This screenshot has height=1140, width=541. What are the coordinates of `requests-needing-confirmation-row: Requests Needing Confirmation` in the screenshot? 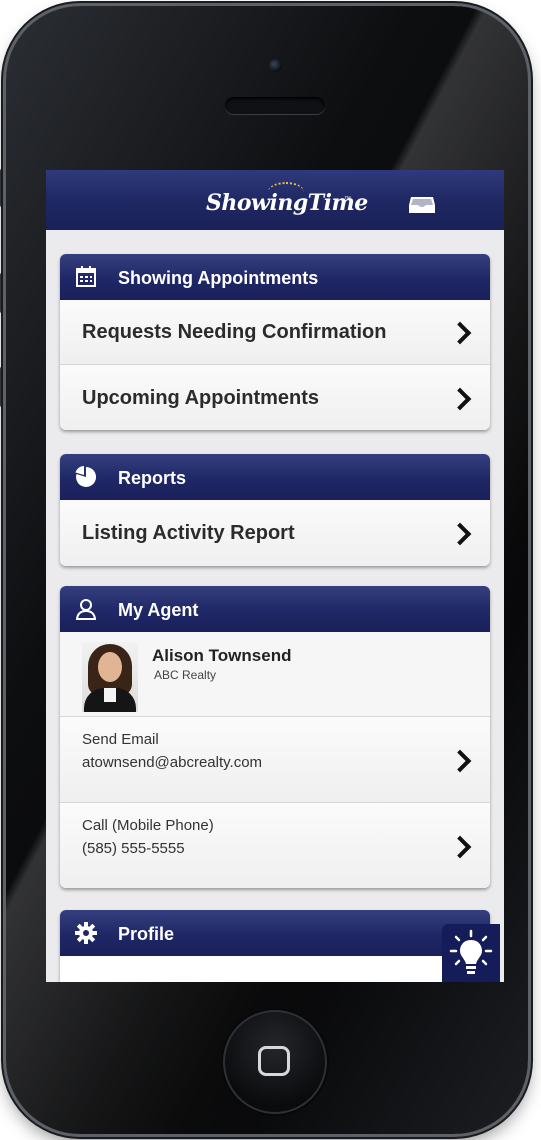 It's located at (275, 332).